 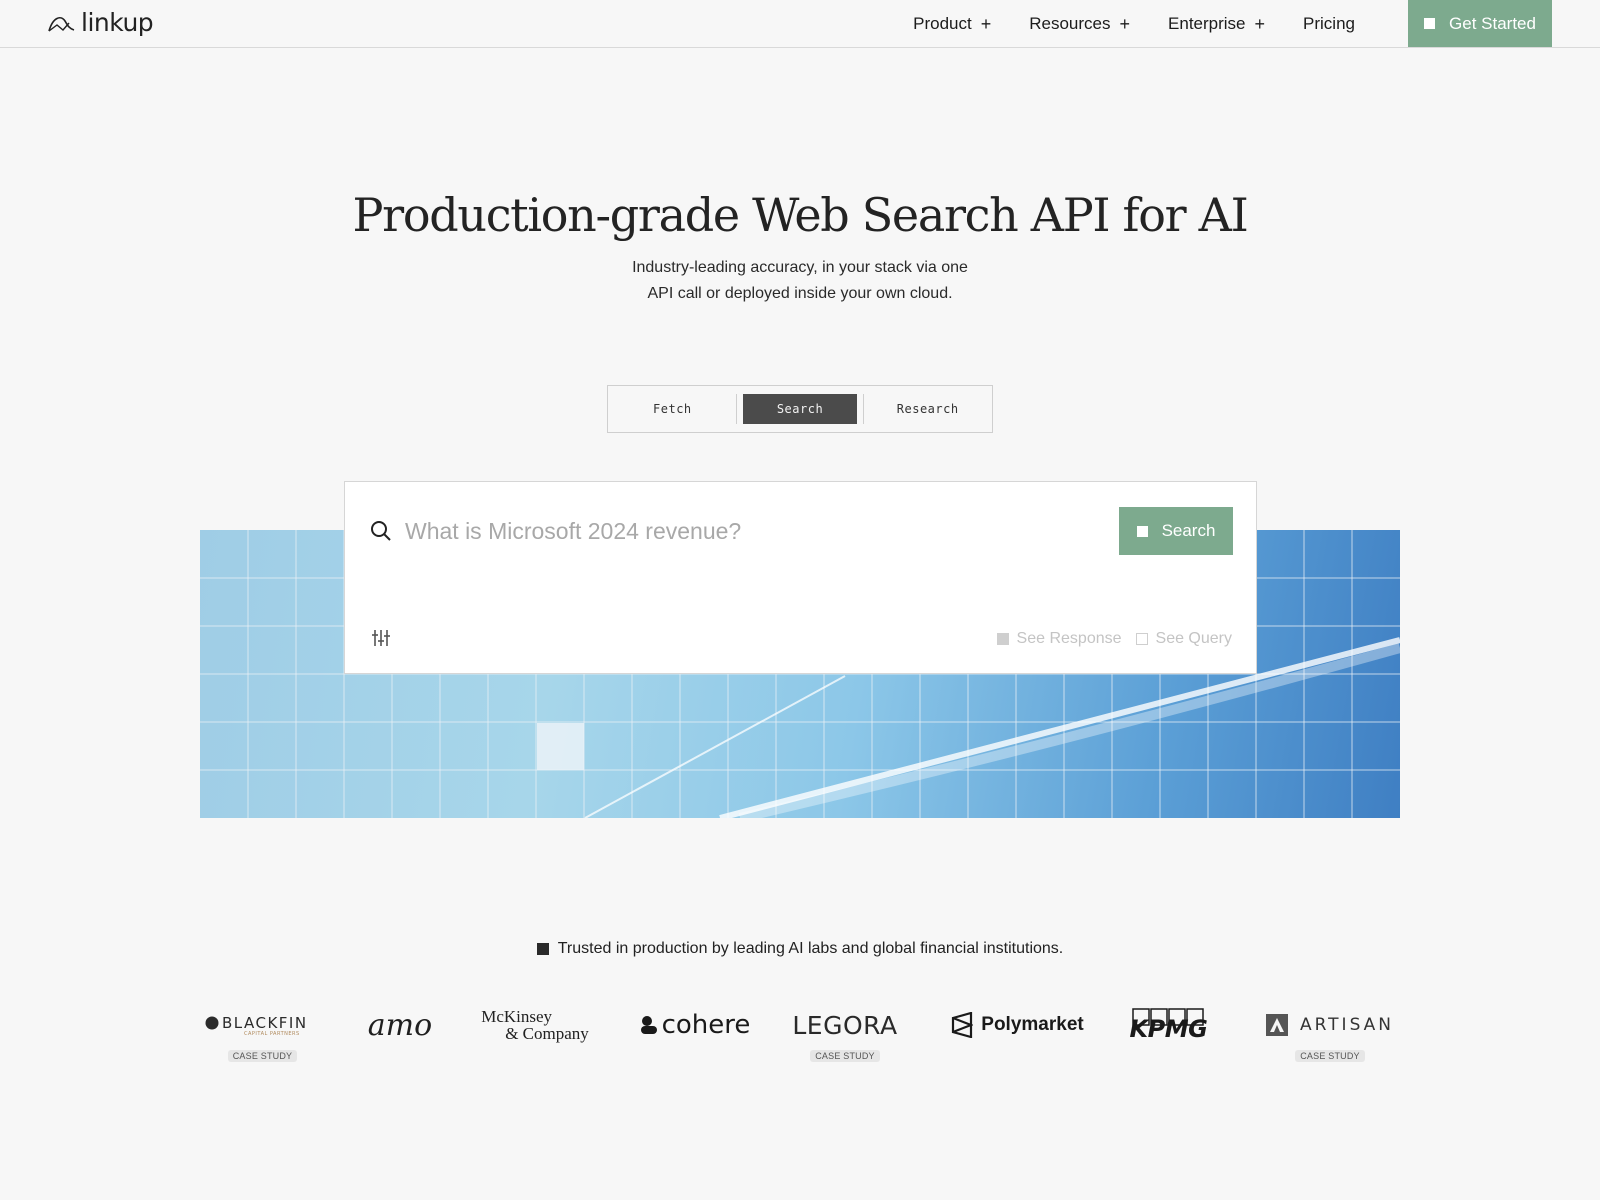 I want to click on filters-icon, so click(x=381, y=638).